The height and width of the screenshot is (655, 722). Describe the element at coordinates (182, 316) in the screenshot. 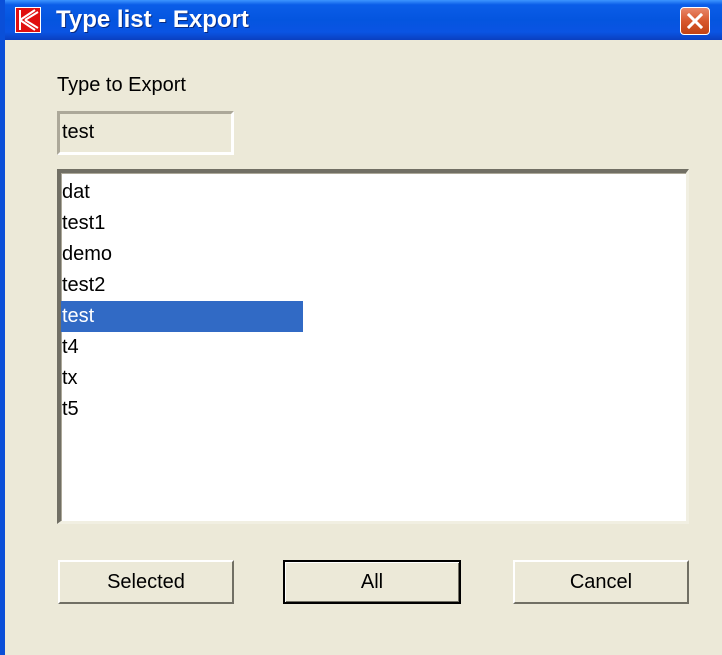

I see `list-item: test` at that location.